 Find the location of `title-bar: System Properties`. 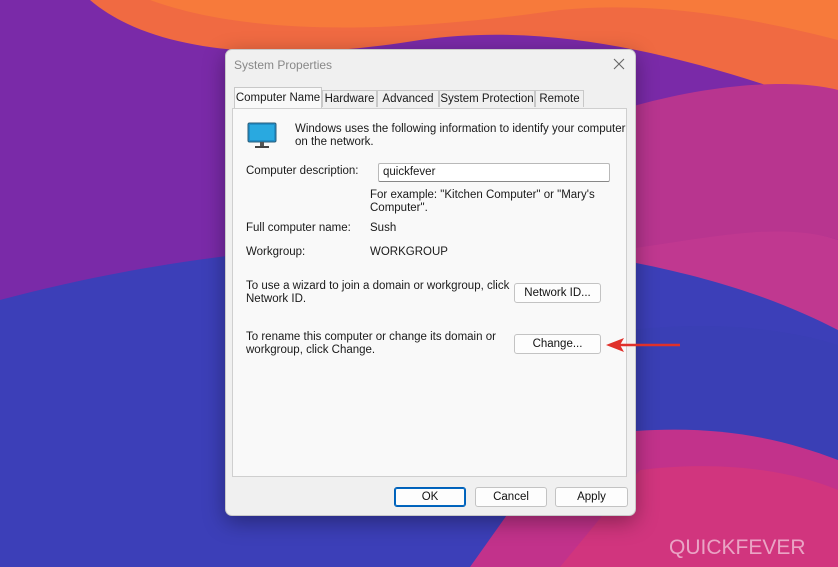

title-bar: System Properties is located at coordinates (430, 65).